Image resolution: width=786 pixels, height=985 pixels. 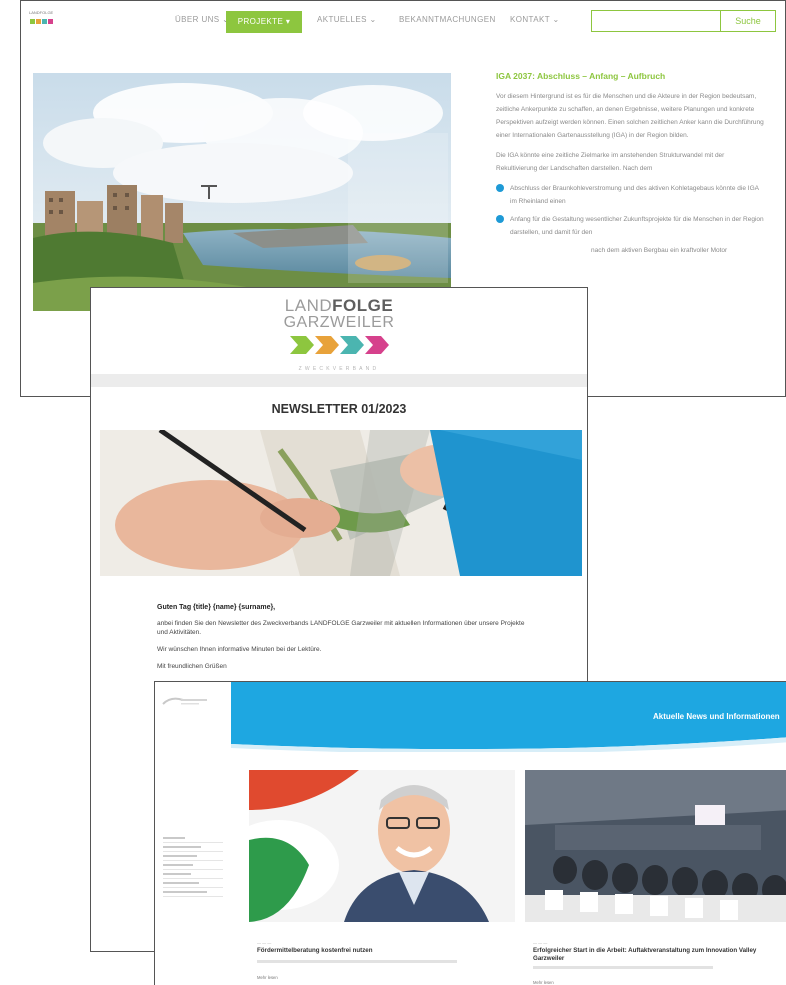 What do you see at coordinates (748, 21) in the screenshot?
I see `search-button: Suche` at bounding box center [748, 21].